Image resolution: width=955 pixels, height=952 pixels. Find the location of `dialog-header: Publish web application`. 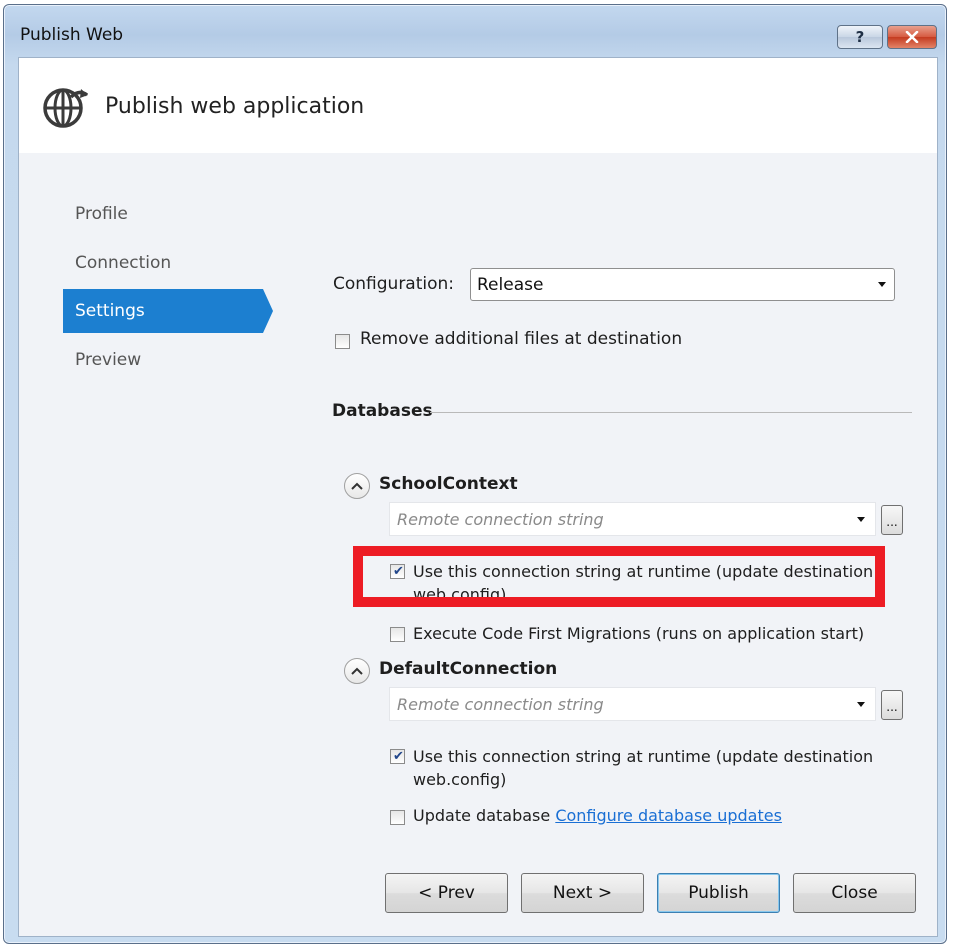

dialog-header: Publish web application is located at coordinates (478, 105).